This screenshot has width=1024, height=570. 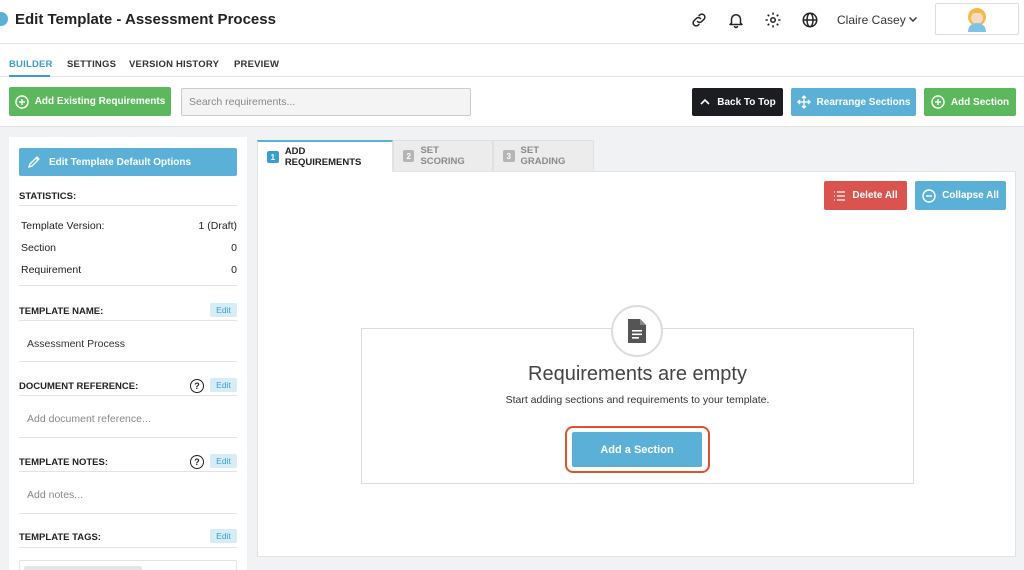 I want to click on chevron-up-icon, so click(x=705, y=101).